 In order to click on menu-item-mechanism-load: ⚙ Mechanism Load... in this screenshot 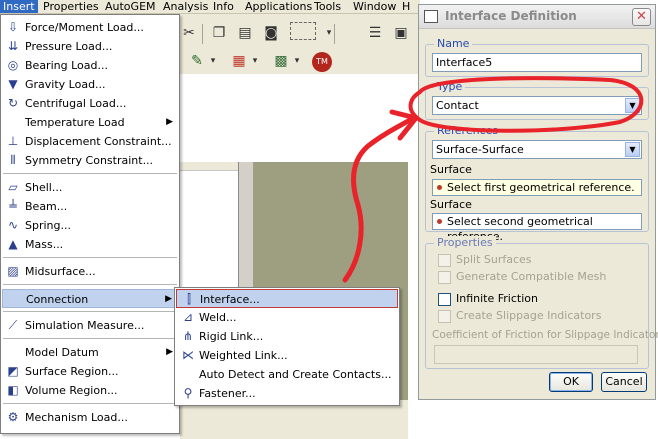, I will do `click(90, 417)`.